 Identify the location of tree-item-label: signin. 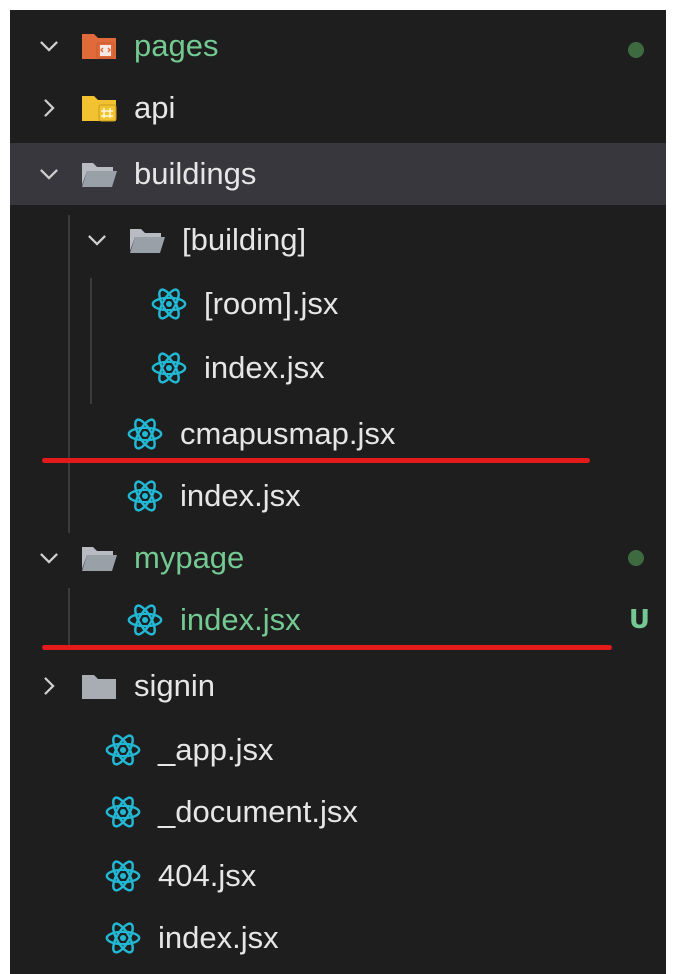
(174, 685).